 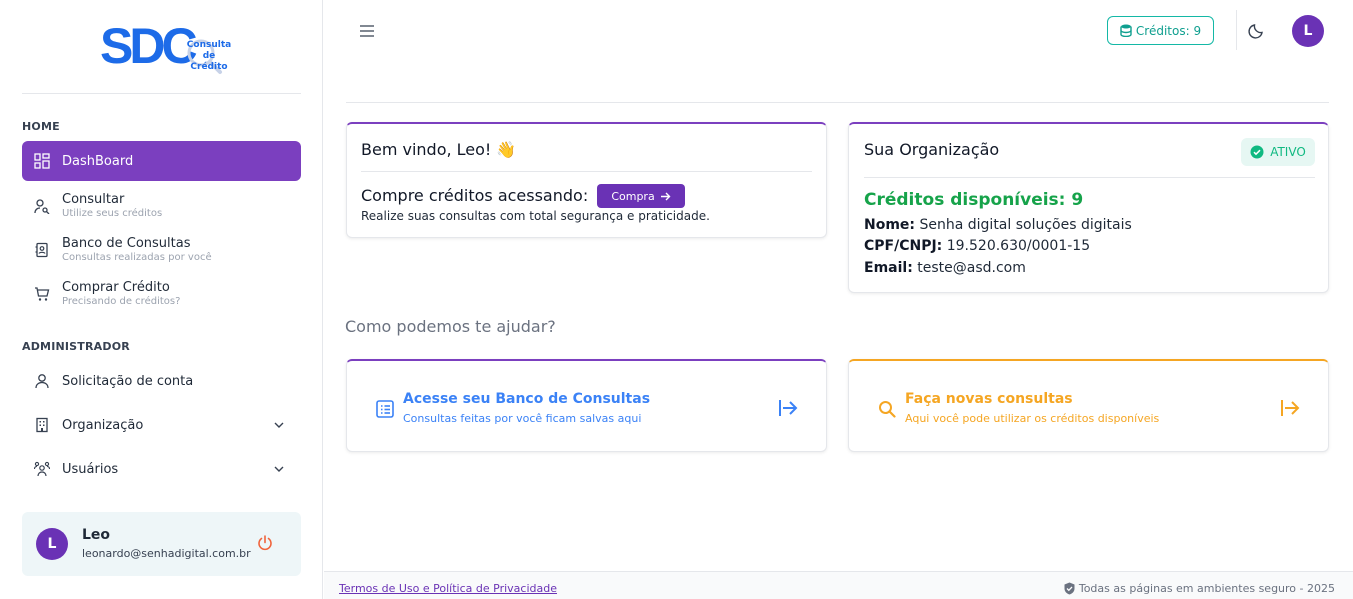 I want to click on user-profile-card: L Leo leonardo@senhadigital.com.br, so click(x=161, y=544).